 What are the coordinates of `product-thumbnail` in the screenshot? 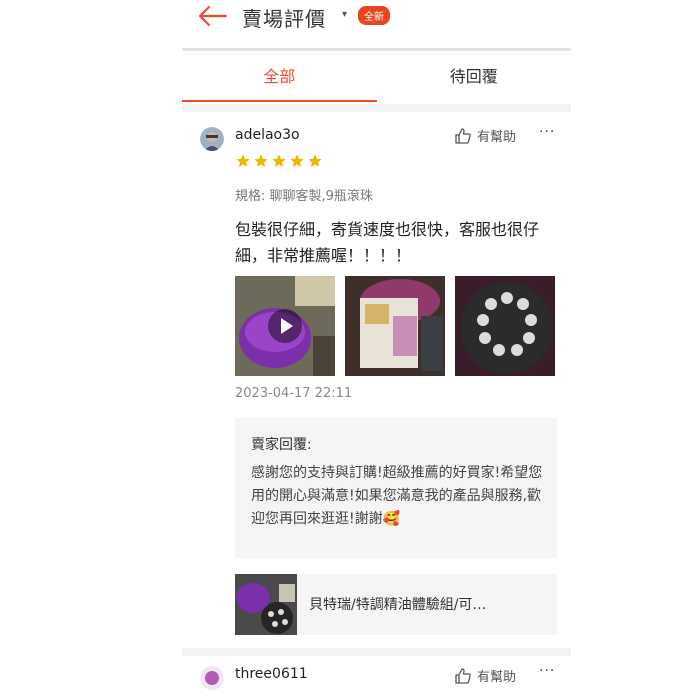 It's located at (266, 604).